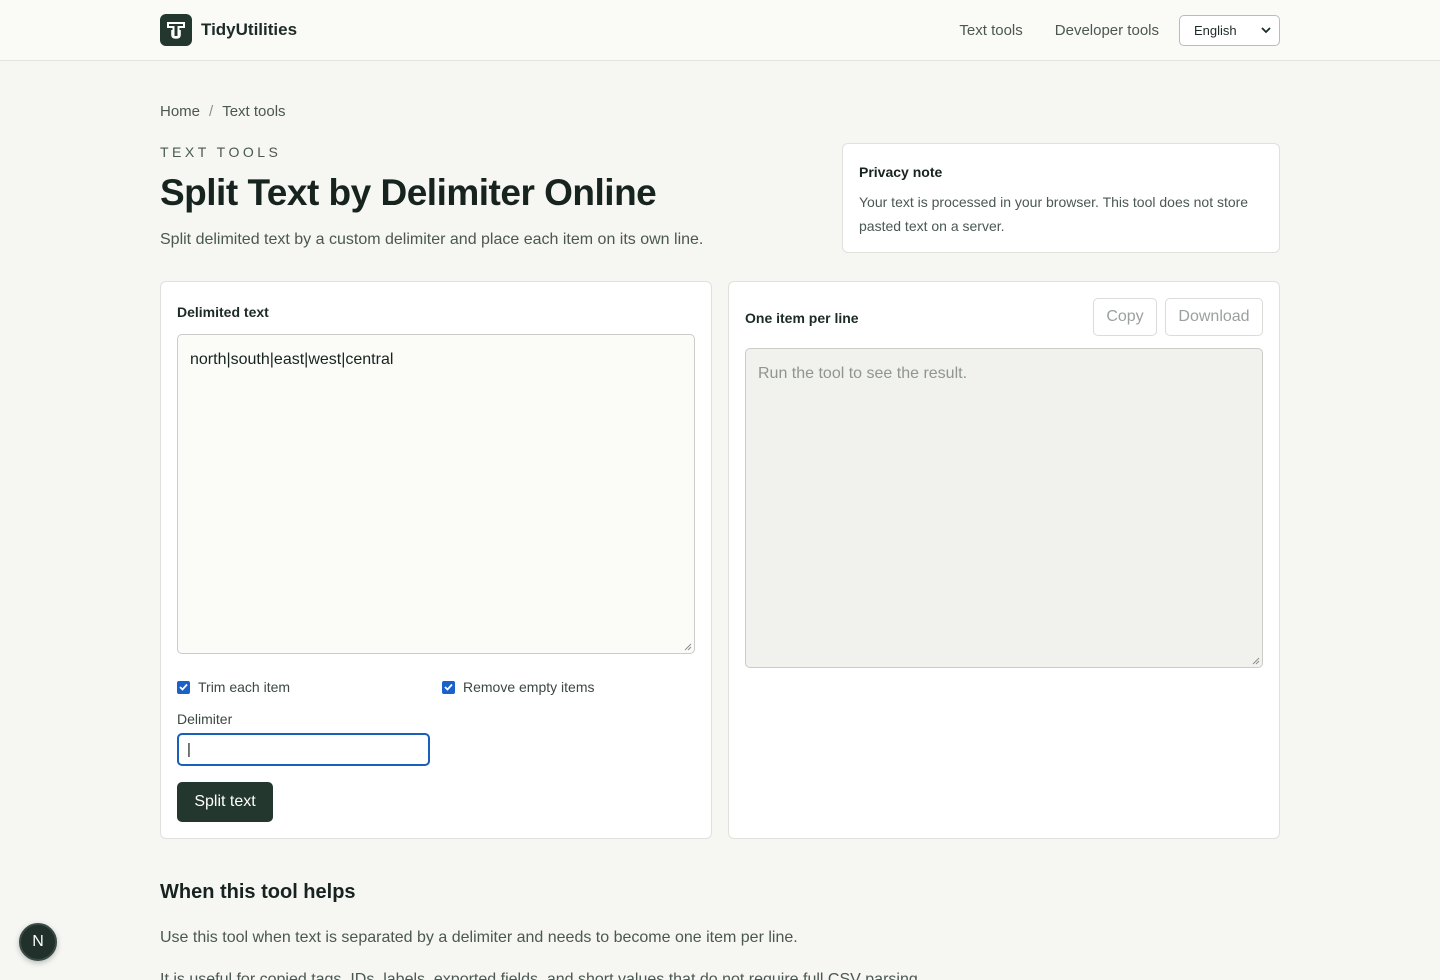 The height and width of the screenshot is (980, 1440). Describe the element at coordinates (436, 494) in the screenshot. I see `delimited-text-input: north|south|east|west|central` at that location.